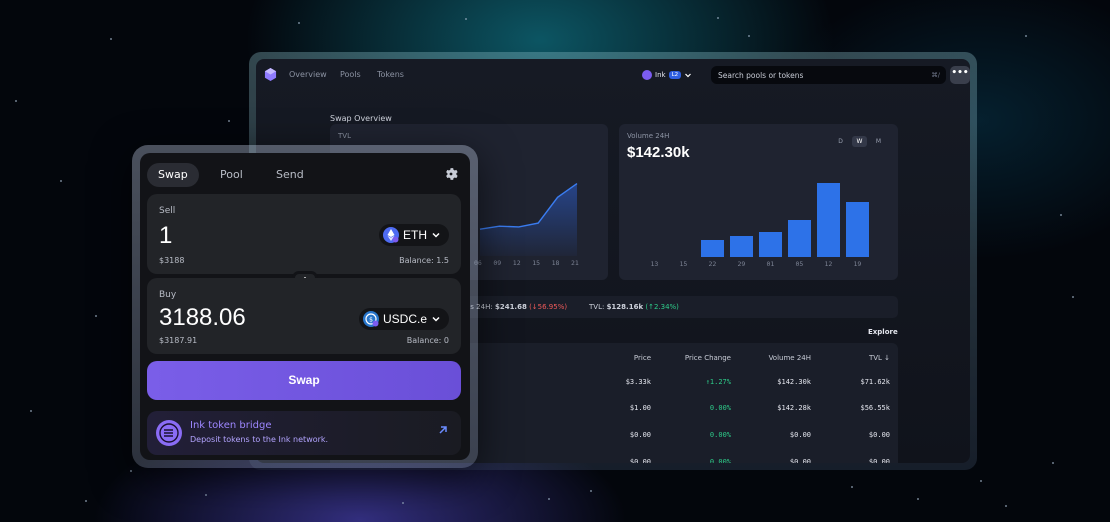  Describe the element at coordinates (667, 75) in the screenshot. I see `chain-selector: Ink L2` at that location.